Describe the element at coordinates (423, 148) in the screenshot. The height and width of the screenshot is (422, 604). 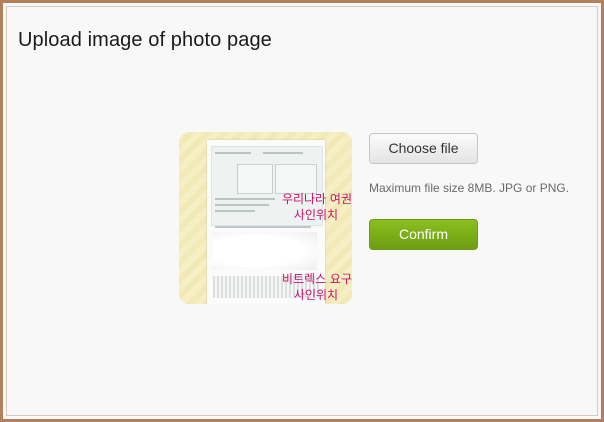
I see `choose-file-button: Choose file` at that location.